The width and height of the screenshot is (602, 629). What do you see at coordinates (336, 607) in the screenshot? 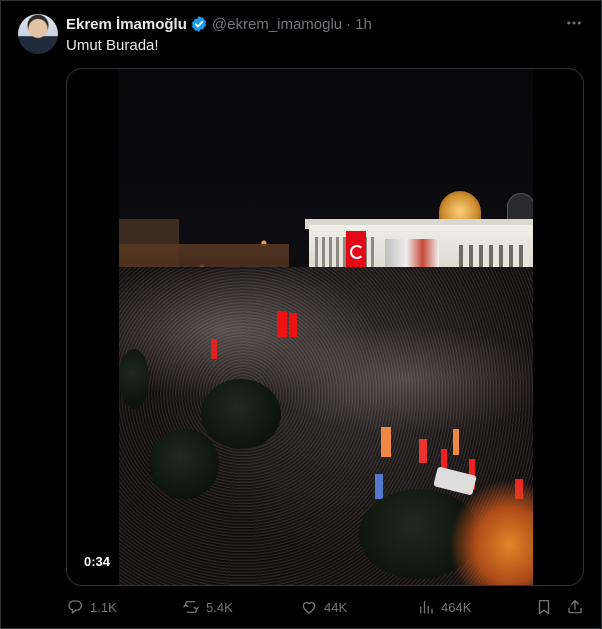
I see `like-count: 44K` at bounding box center [336, 607].